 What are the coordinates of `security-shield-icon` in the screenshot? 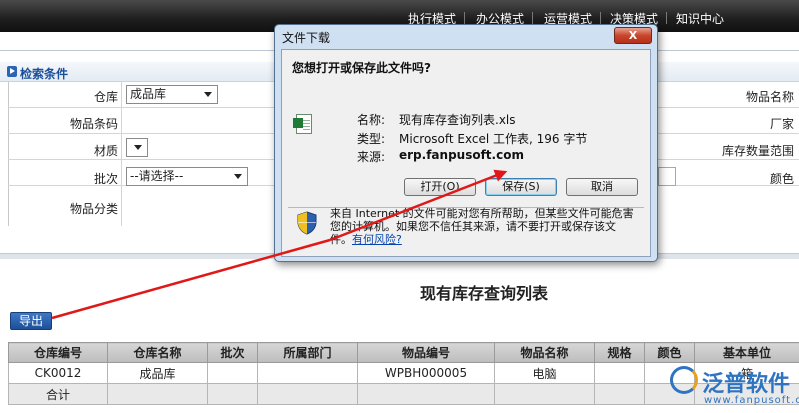 It's located at (307, 223).